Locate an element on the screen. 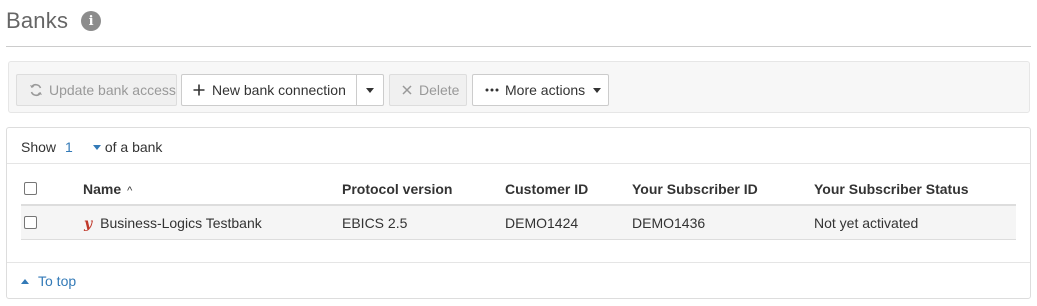  select-all-checkbox is located at coordinates (30, 188).